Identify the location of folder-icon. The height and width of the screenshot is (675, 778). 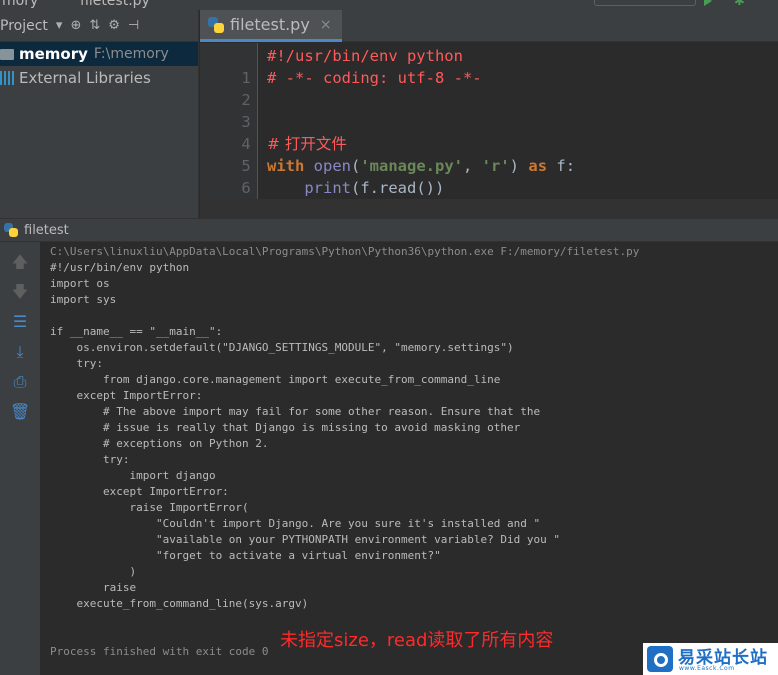
(7, 54).